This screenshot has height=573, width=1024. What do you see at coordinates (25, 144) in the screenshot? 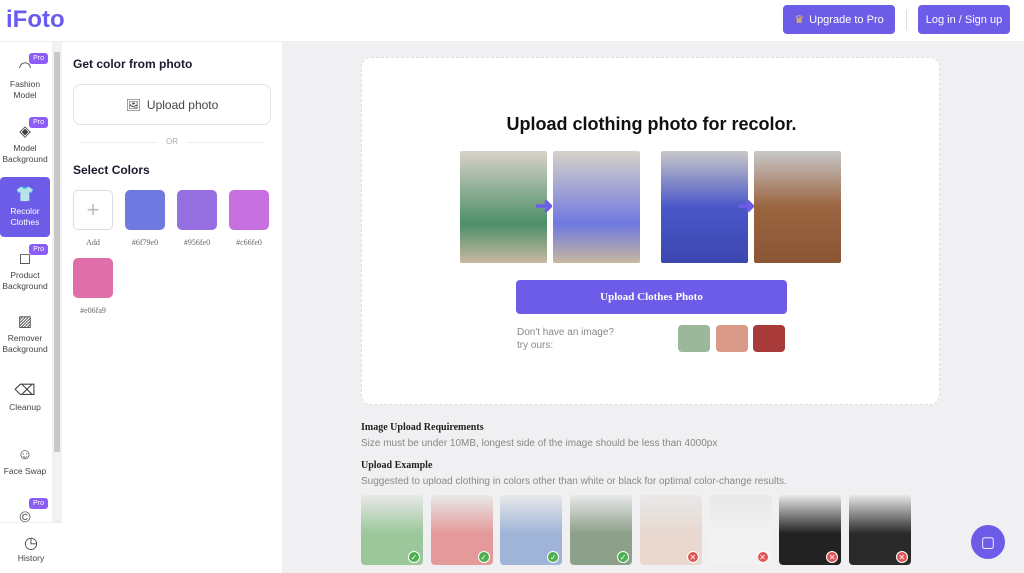
I see `sidebar-item-model-background: ◈ Model Background Pro` at bounding box center [25, 144].